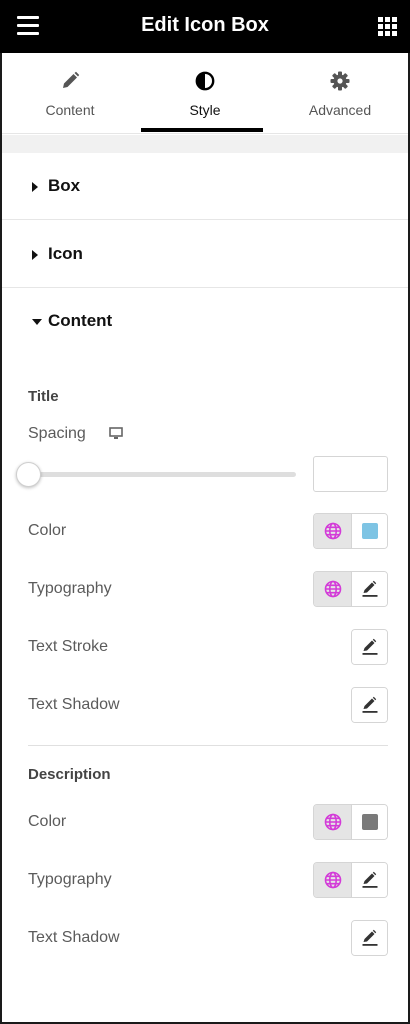 The image size is (410, 1024). I want to click on title-color-label: Color, so click(47, 530).